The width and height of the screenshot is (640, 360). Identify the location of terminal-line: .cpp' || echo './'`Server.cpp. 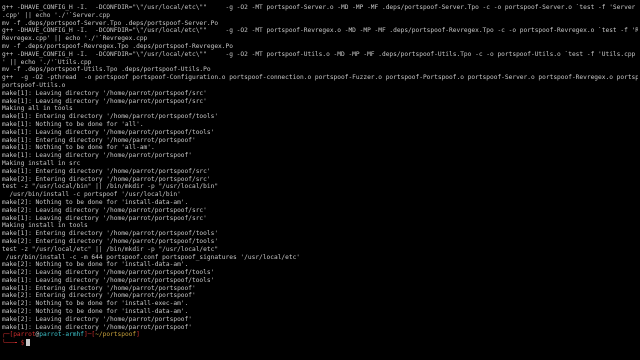
(56, 15).